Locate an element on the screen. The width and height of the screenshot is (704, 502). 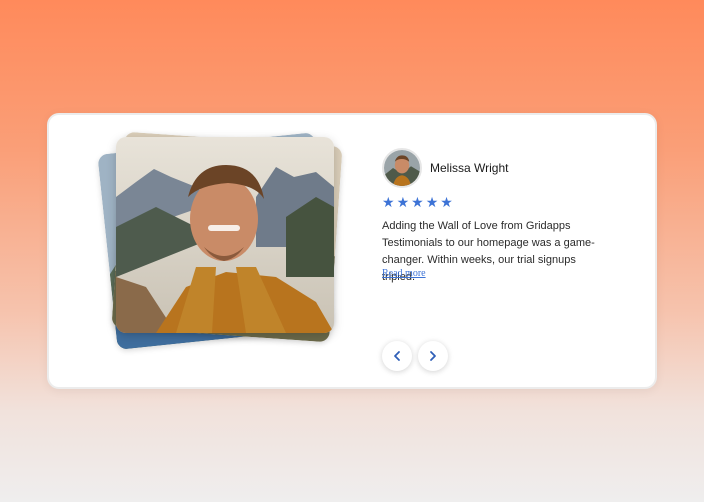
read-more-link: Read more is located at coordinates (404, 273).